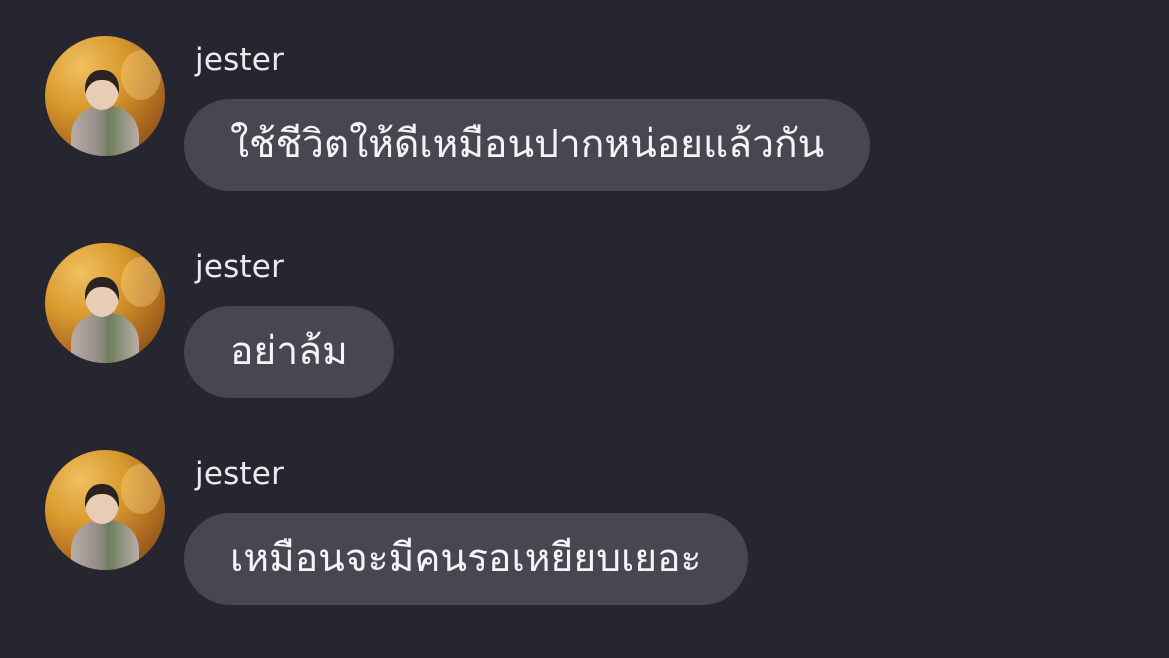 The height and width of the screenshot is (658, 1169). What do you see at coordinates (527, 145) in the screenshot?
I see `message-bubble: ใช้ชีวิตให้ดีเหมือนปากหน่อยแล้วกัน` at bounding box center [527, 145].